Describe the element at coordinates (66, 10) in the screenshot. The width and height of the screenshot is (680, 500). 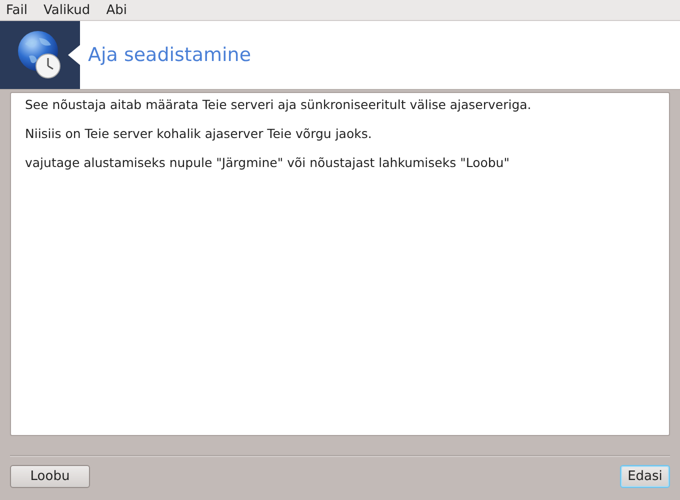
I see `menu-item: Valikud` at that location.